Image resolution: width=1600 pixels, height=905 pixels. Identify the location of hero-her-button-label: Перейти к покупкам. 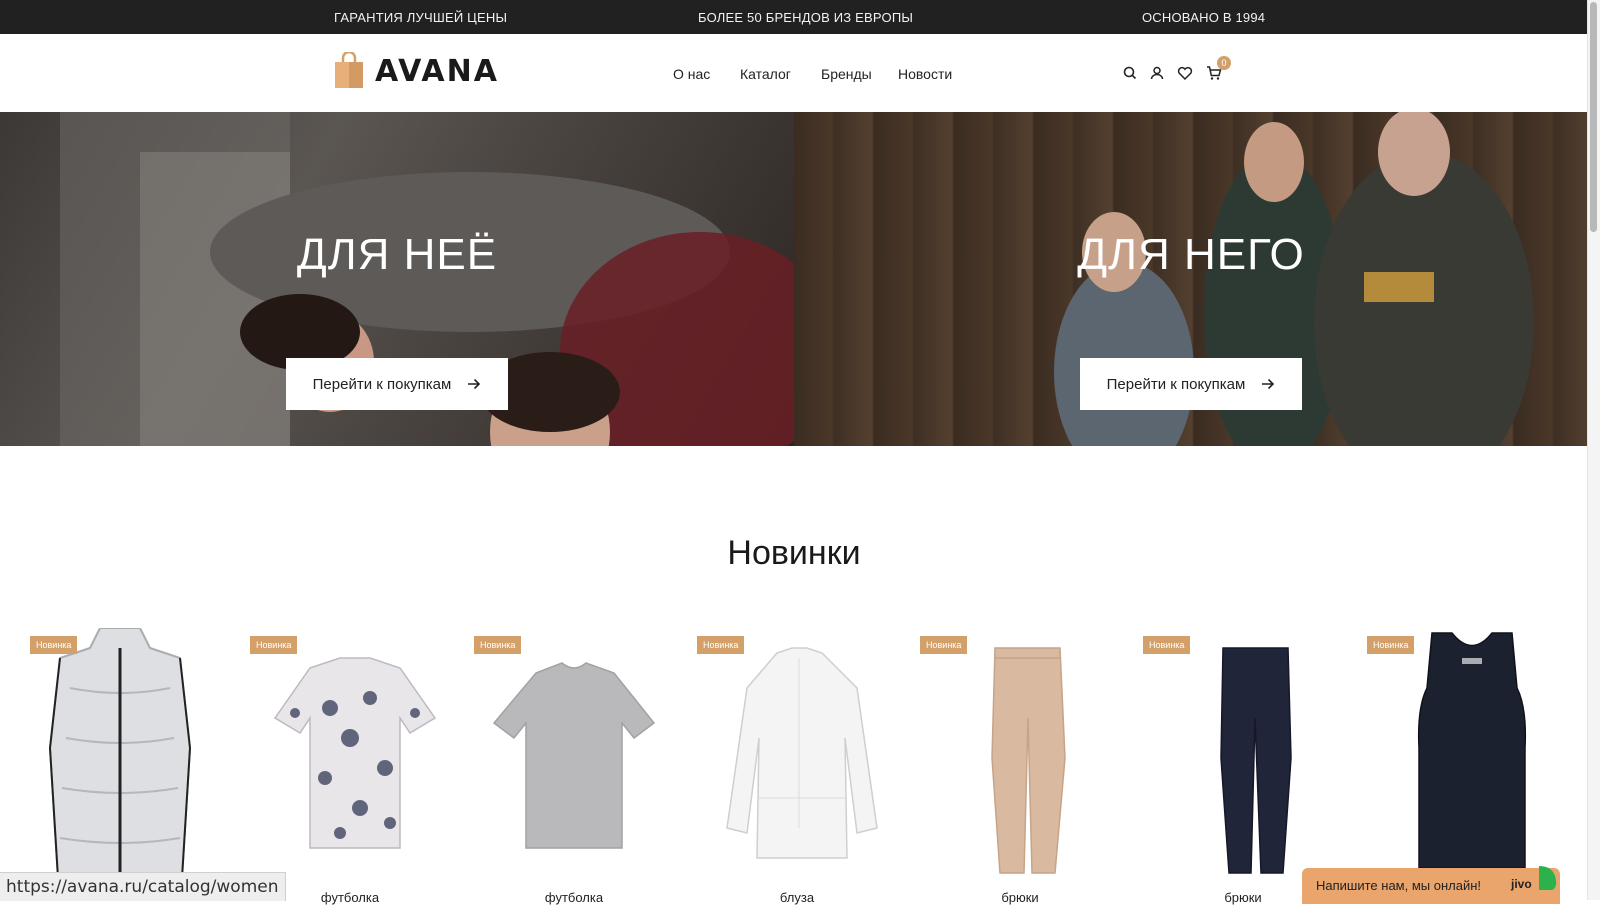
(382, 384).